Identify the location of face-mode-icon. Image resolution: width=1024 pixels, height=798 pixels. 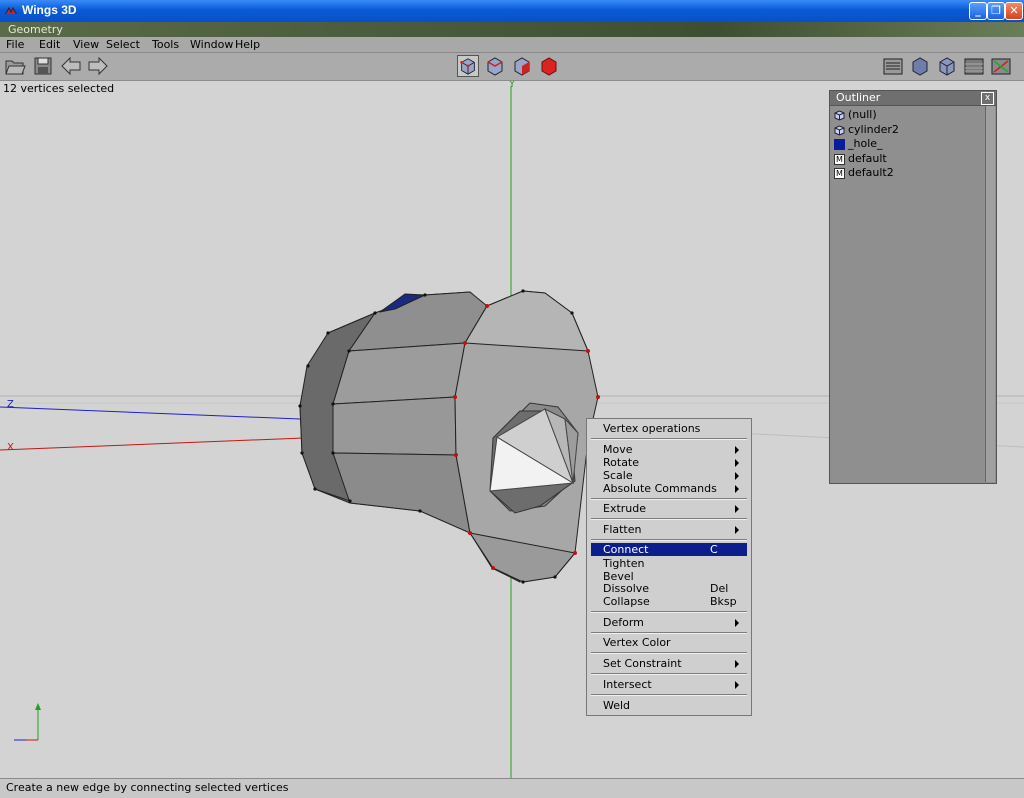
(522, 66).